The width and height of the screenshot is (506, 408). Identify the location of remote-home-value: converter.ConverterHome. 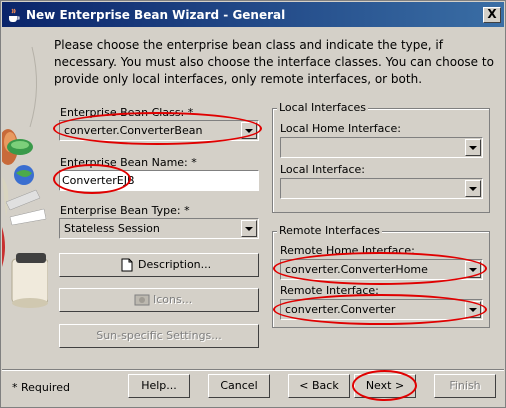
(356, 269).